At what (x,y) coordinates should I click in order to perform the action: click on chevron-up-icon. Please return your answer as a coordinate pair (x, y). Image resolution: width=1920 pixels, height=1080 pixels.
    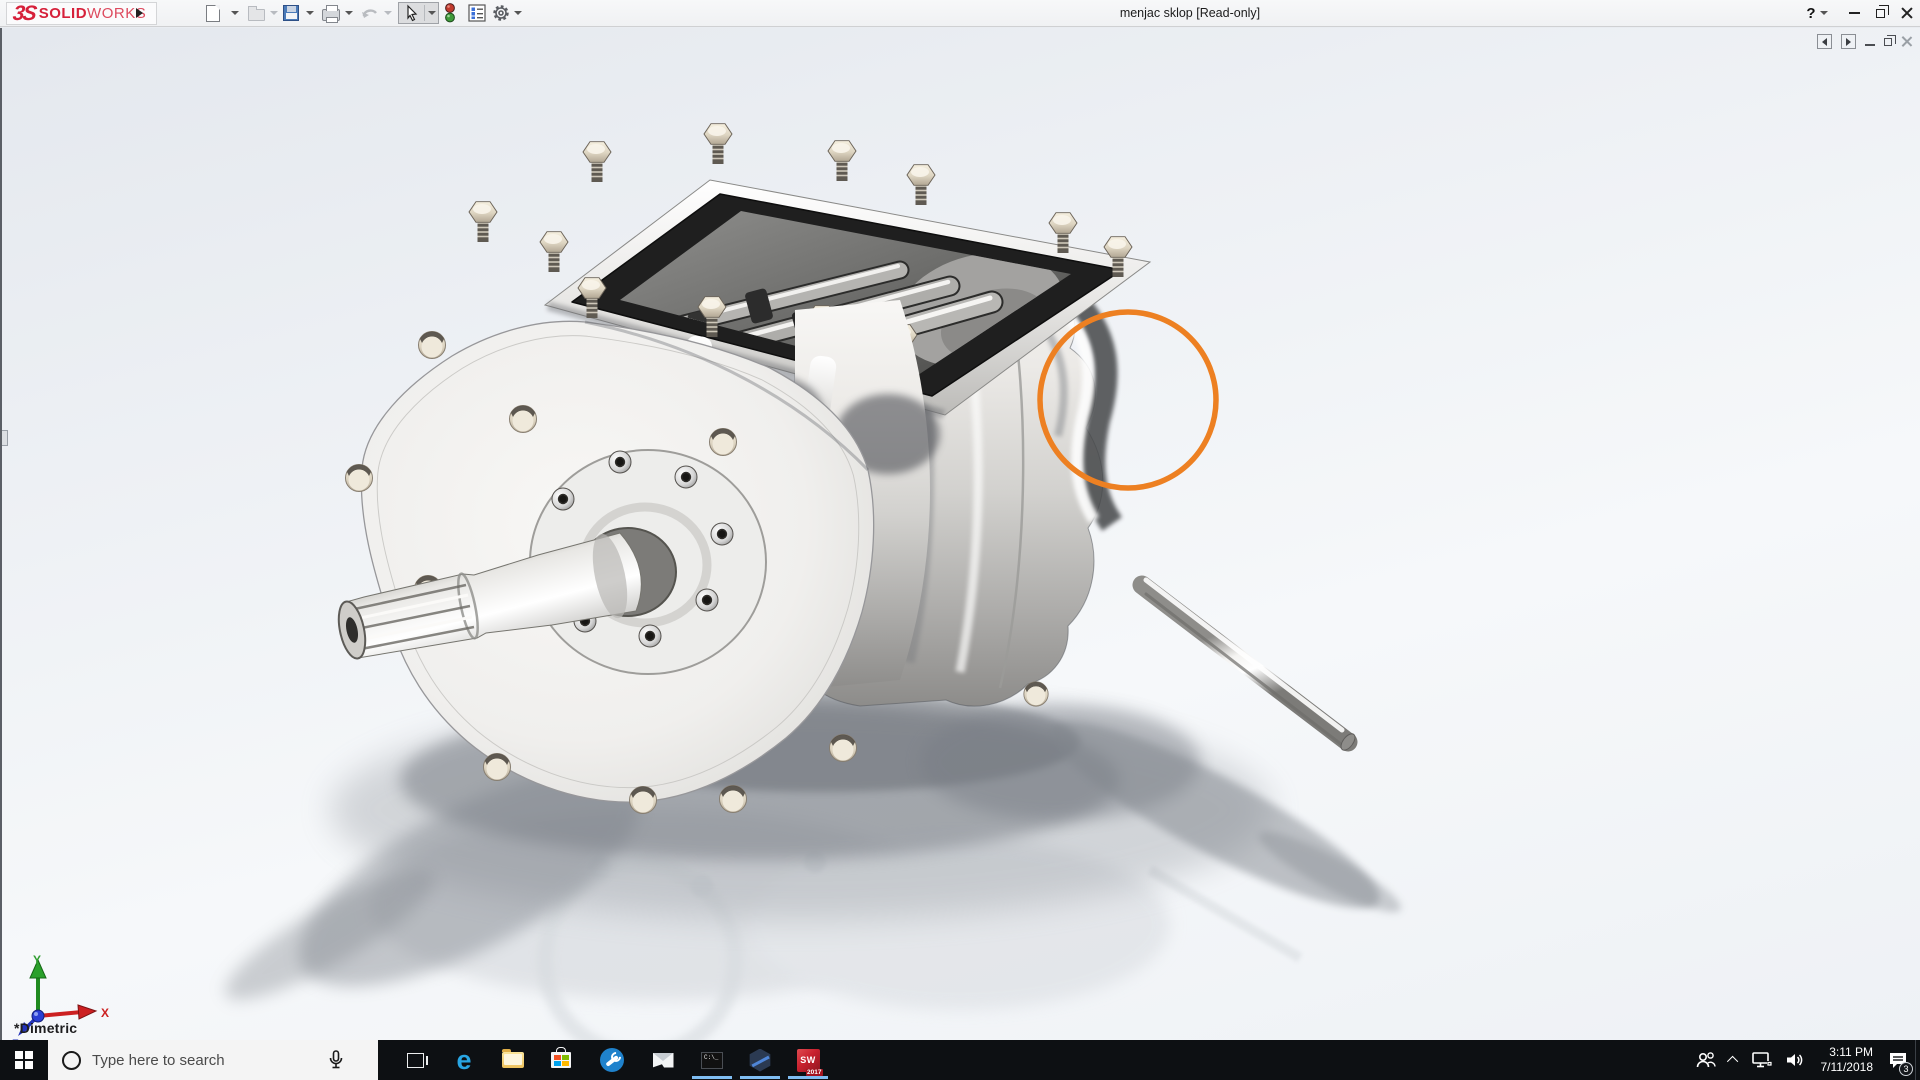
    Looking at the image, I should click on (1732, 1061).